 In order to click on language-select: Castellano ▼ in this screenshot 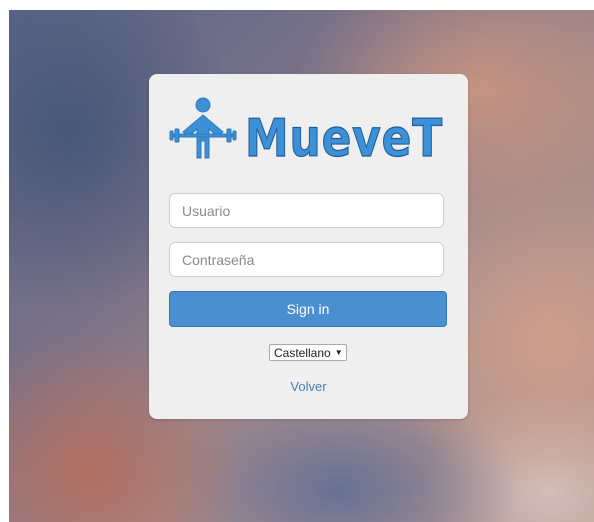, I will do `click(308, 352)`.